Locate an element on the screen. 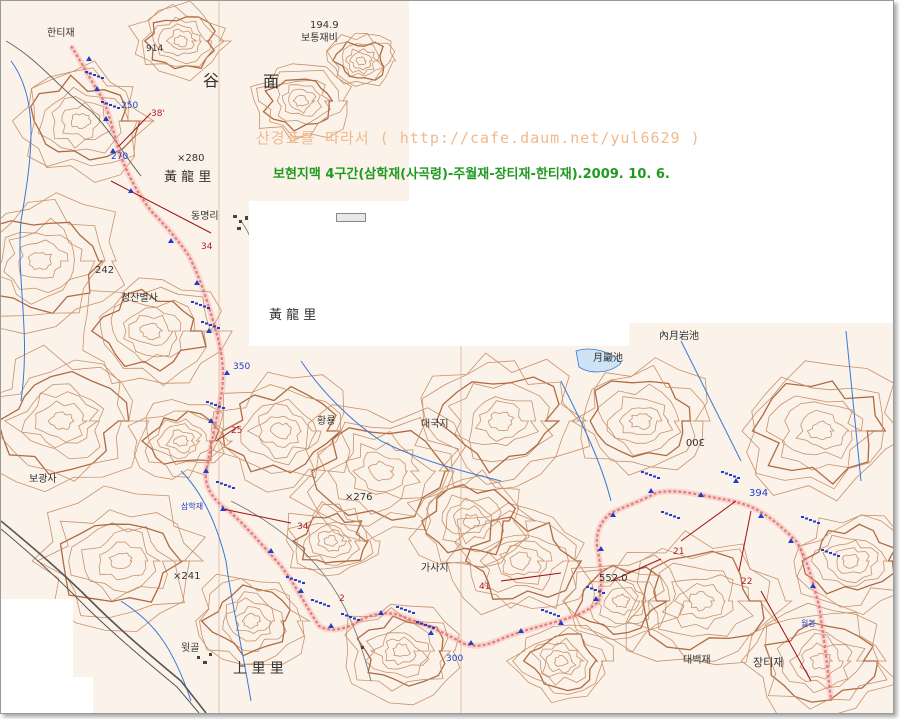 Image resolution: width=900 pixels, height=719 pixels. place-ganaji: 가사지 is located at coordinates (435, 568).